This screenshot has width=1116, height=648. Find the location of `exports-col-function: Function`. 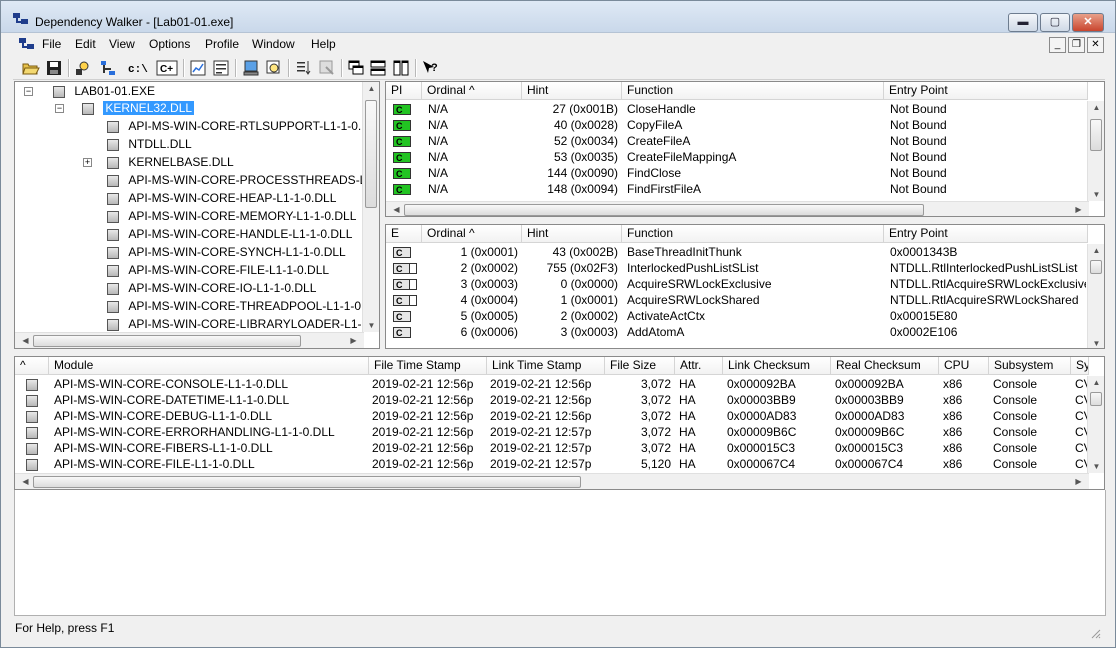

exports-col-function: Function is located at coordinates (753, 234).